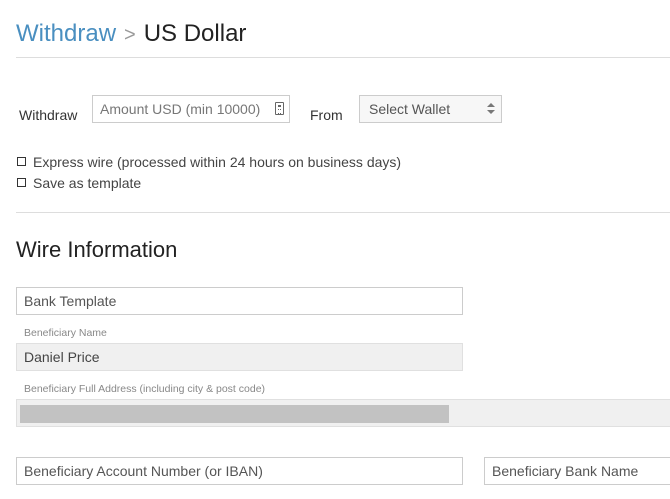  I want to click on wire-information-title: Wire Information, so click(97, 249).